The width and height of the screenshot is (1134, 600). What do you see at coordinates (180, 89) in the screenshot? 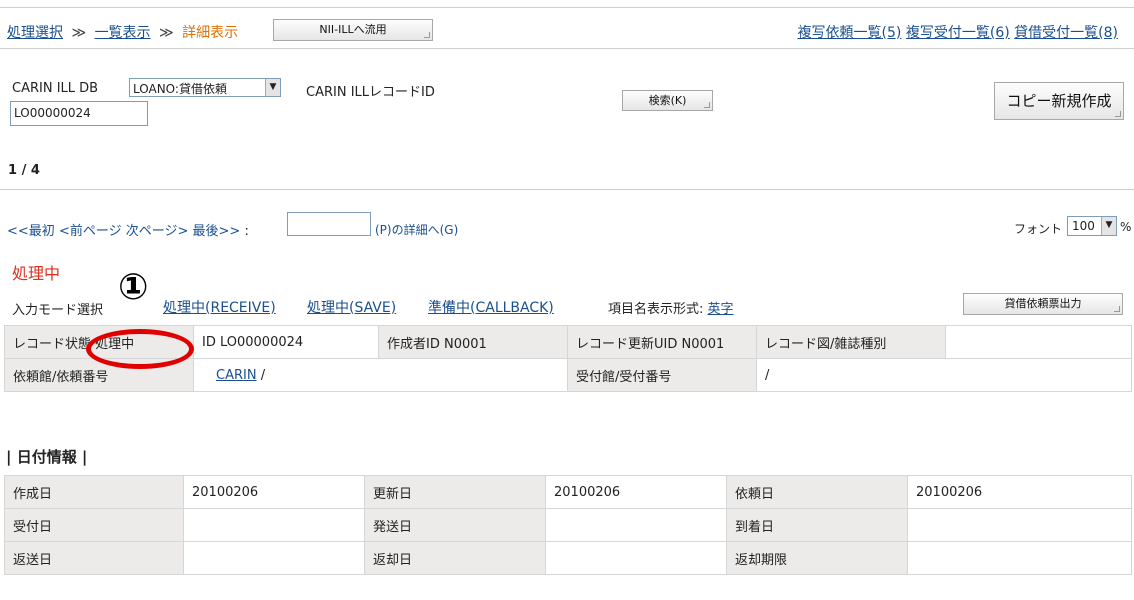
I see `db-select-value: LOANO:貸借依頼` at bounding box center [180, 89].